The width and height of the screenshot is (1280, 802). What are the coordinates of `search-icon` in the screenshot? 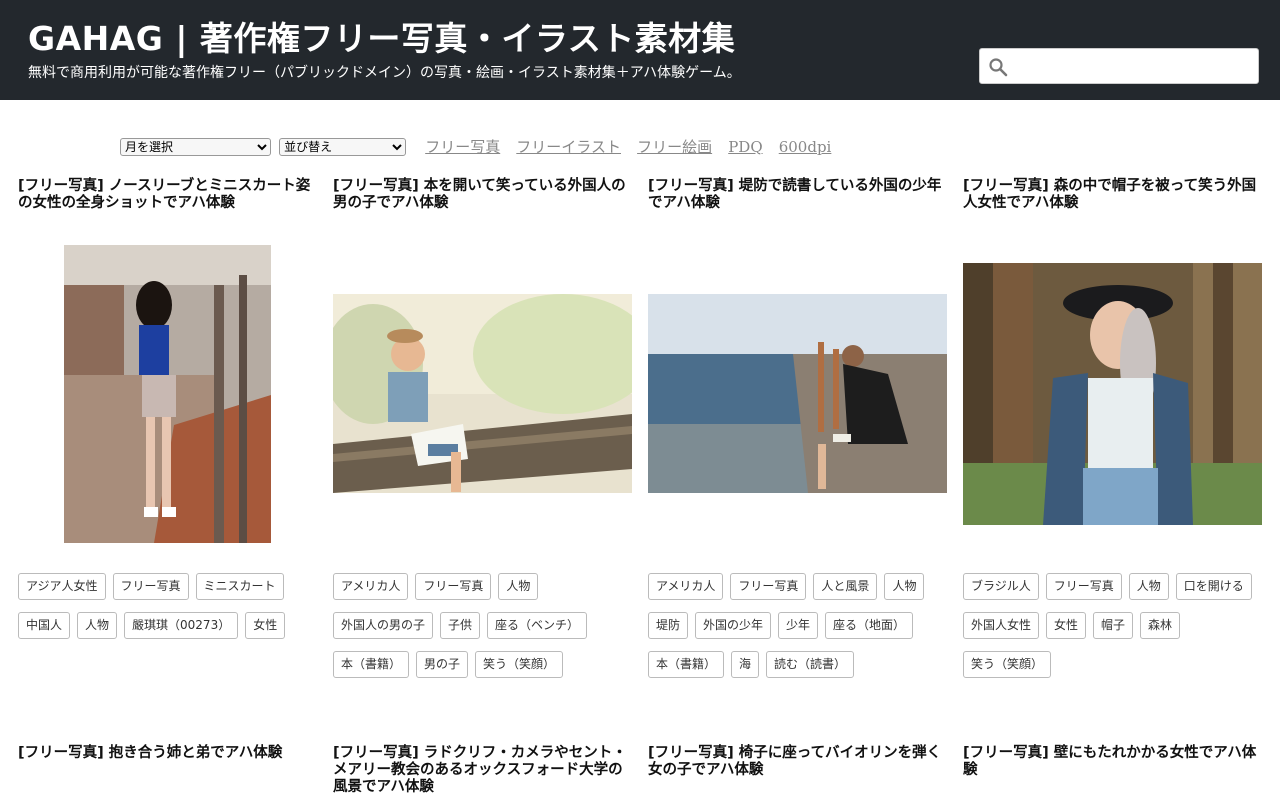 It's located at (998, 67).